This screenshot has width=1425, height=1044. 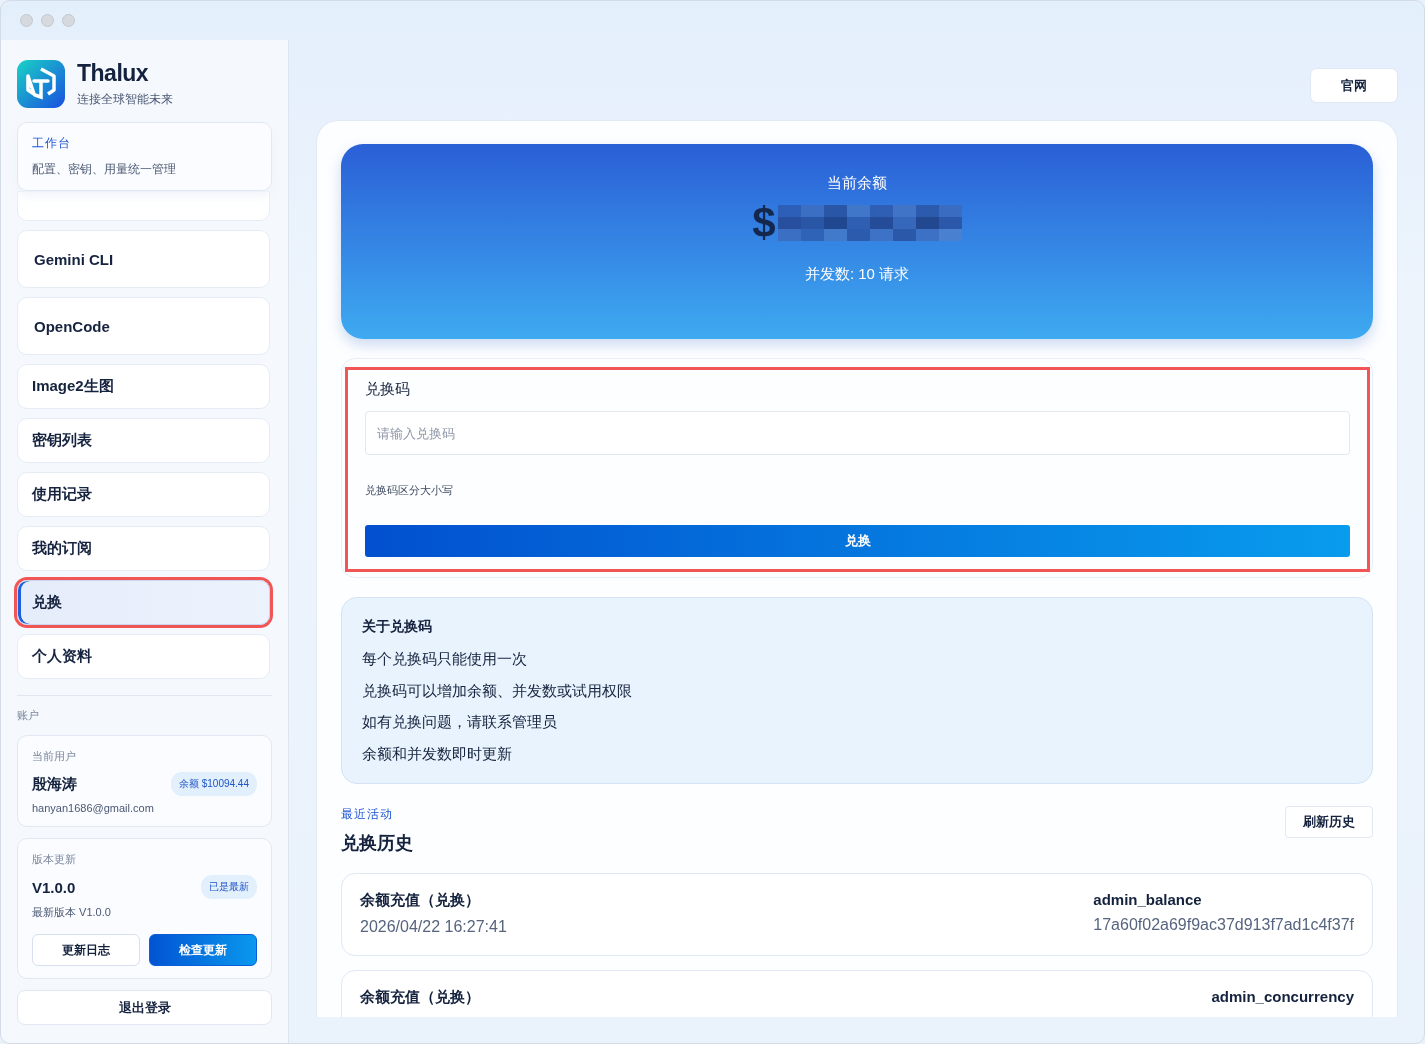 What do you see at coordinates (54, 784) in the screenshot?
I see `user-name: 殷海涛` at bounding box center [54, 784].